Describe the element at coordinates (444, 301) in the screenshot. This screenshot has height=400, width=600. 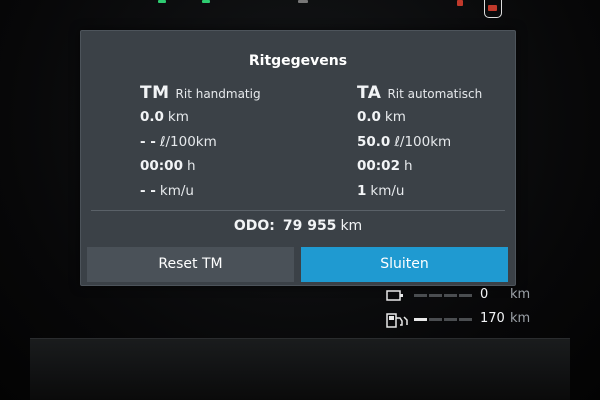
I see `electric-range-bar` at that location.